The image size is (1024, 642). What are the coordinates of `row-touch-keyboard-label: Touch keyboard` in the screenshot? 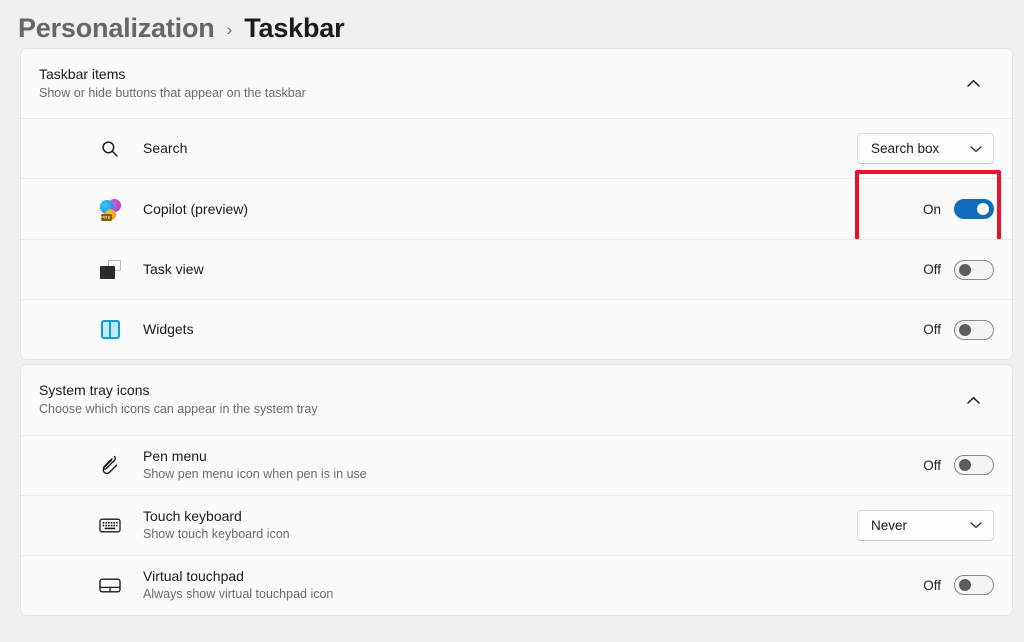 It's located at (192, 516).